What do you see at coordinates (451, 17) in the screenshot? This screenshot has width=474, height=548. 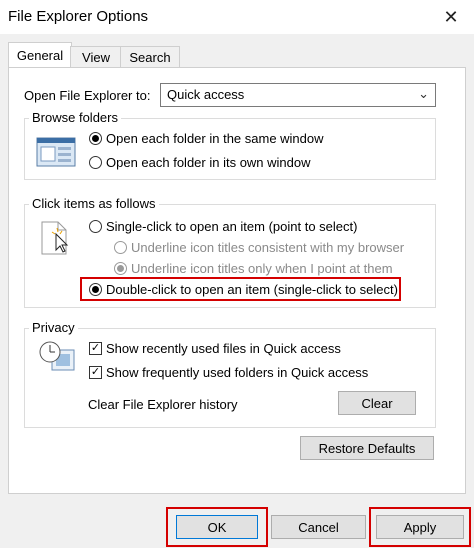 I see `close-icon: ✕` at bounding box center [451, 17].